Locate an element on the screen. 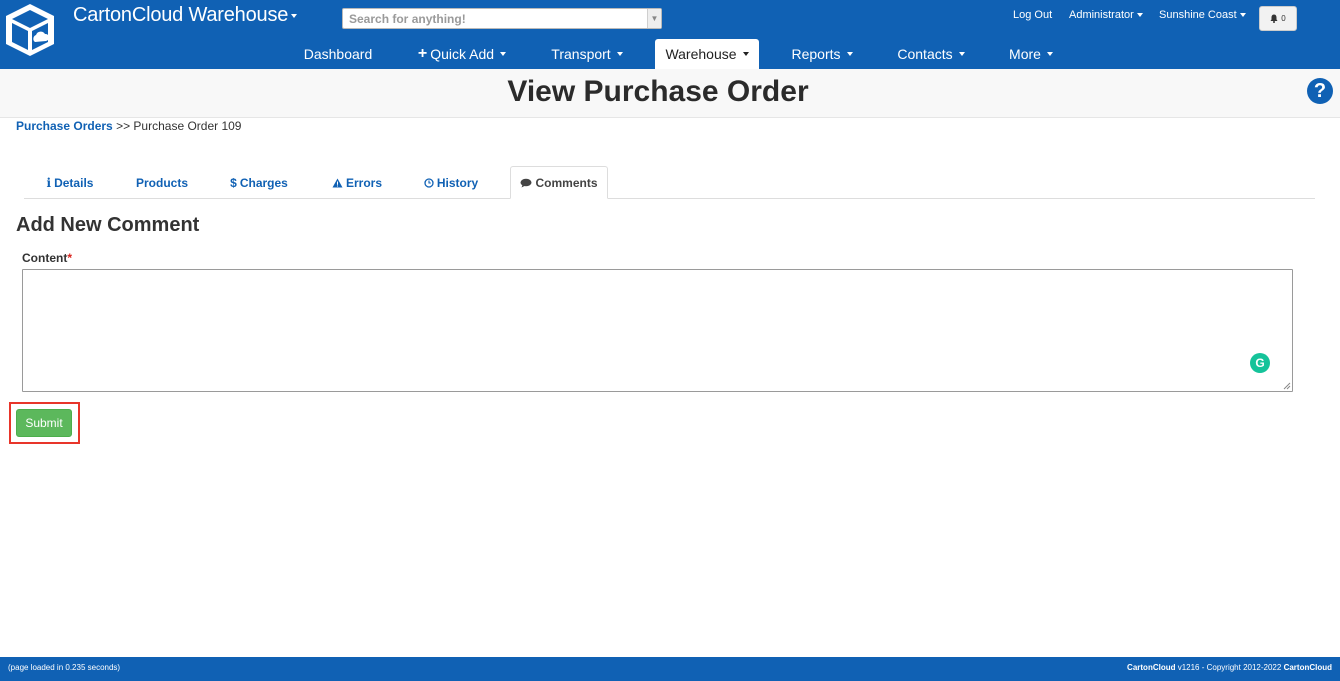 The height and width of the screenshot is (681, 1340). clock-icon is located at coordinates (429, 182).